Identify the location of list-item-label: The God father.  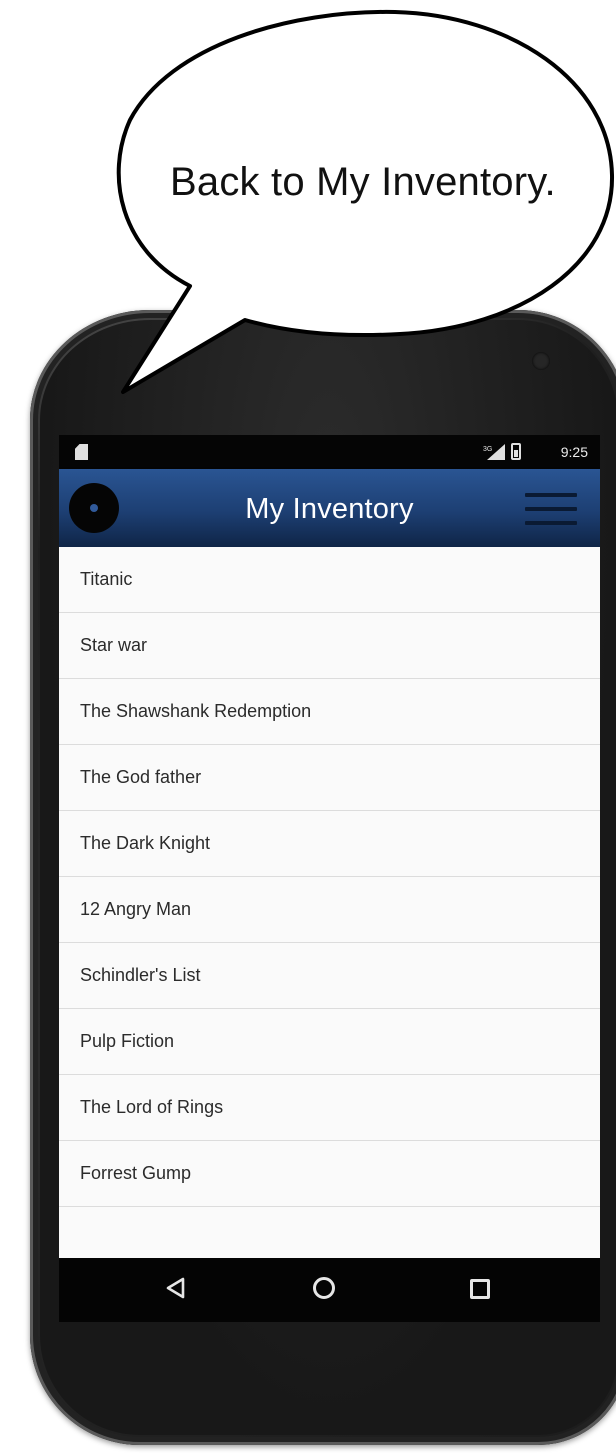
(141, 777).